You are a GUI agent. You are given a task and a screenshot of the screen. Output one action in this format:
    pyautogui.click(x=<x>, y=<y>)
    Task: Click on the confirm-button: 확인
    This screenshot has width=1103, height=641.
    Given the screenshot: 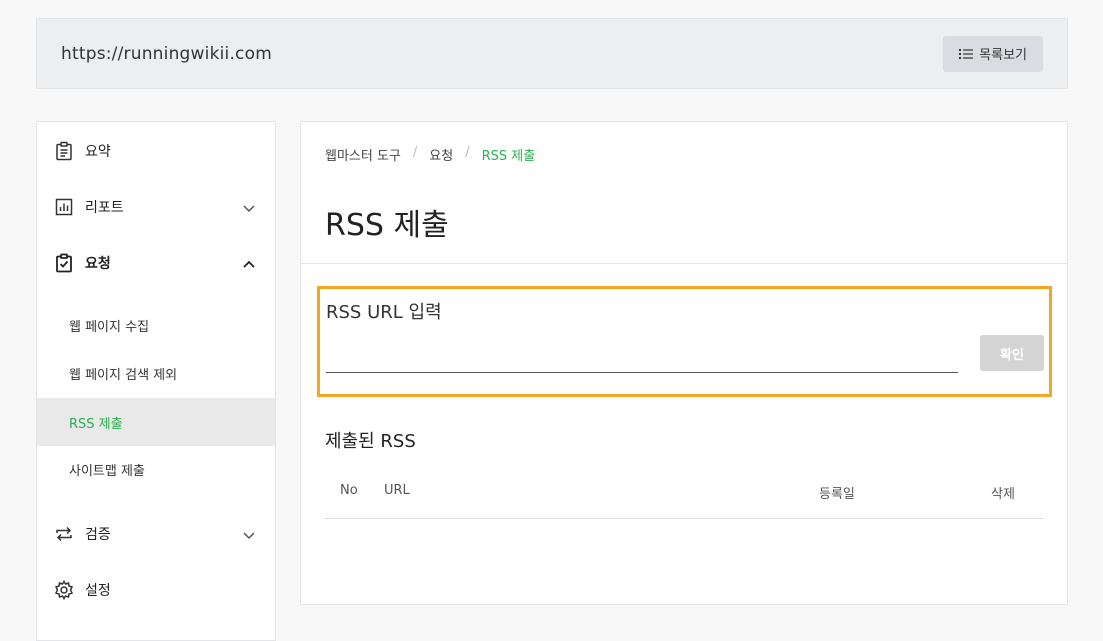 What is the action you would take?
    pyautogui.click(x=1012, y=353)
    